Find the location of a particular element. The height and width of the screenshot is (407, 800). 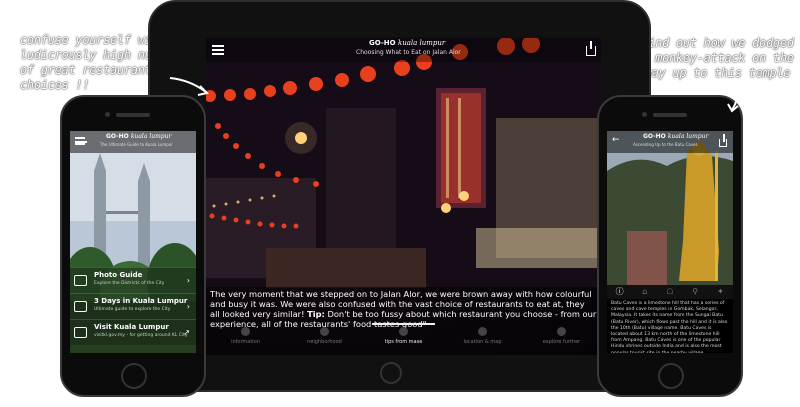

batu-caves-photo is located at coordinates (670, 208).